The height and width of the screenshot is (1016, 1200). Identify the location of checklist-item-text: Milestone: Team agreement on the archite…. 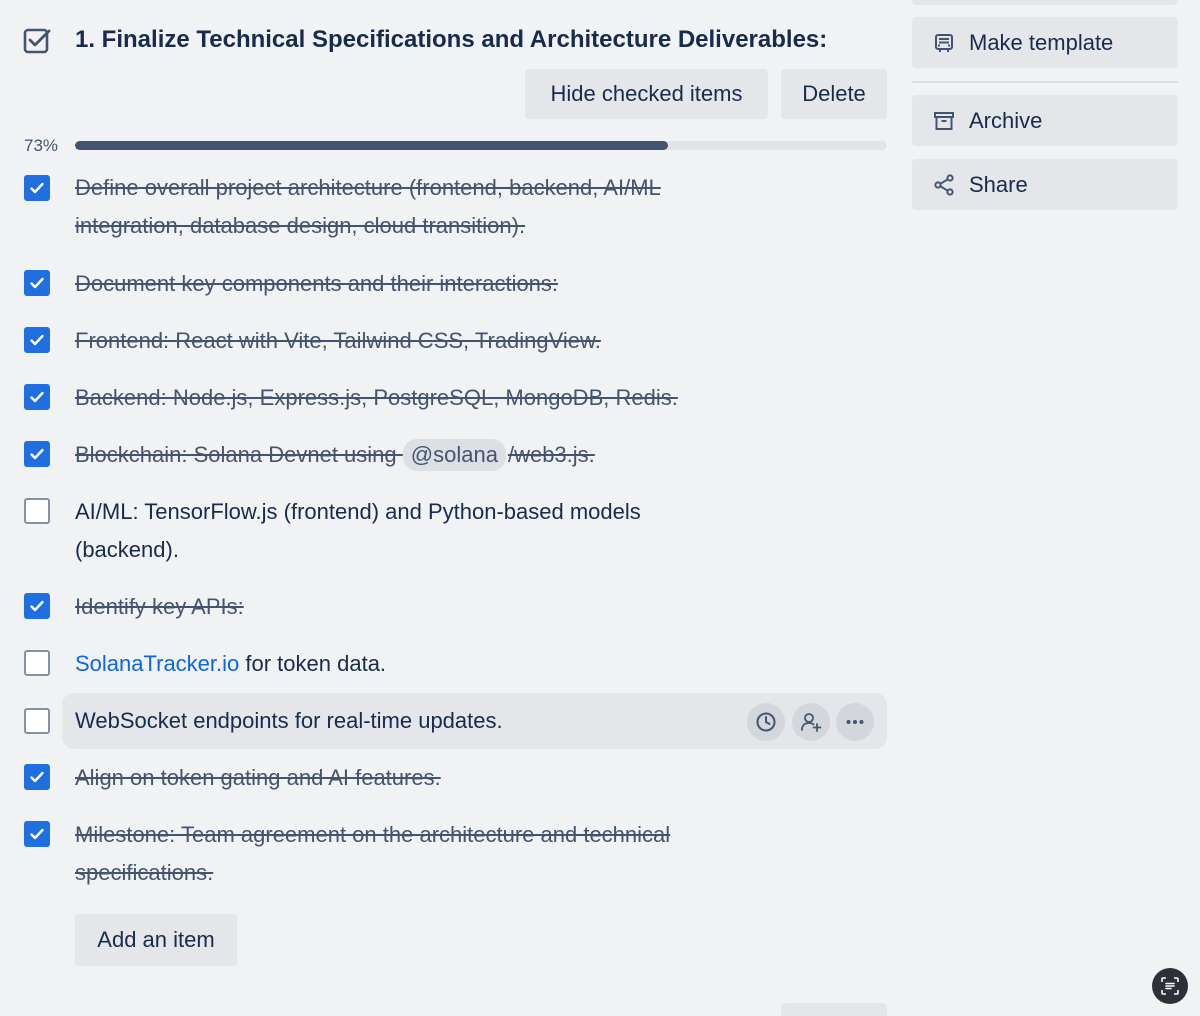
(395, 854).